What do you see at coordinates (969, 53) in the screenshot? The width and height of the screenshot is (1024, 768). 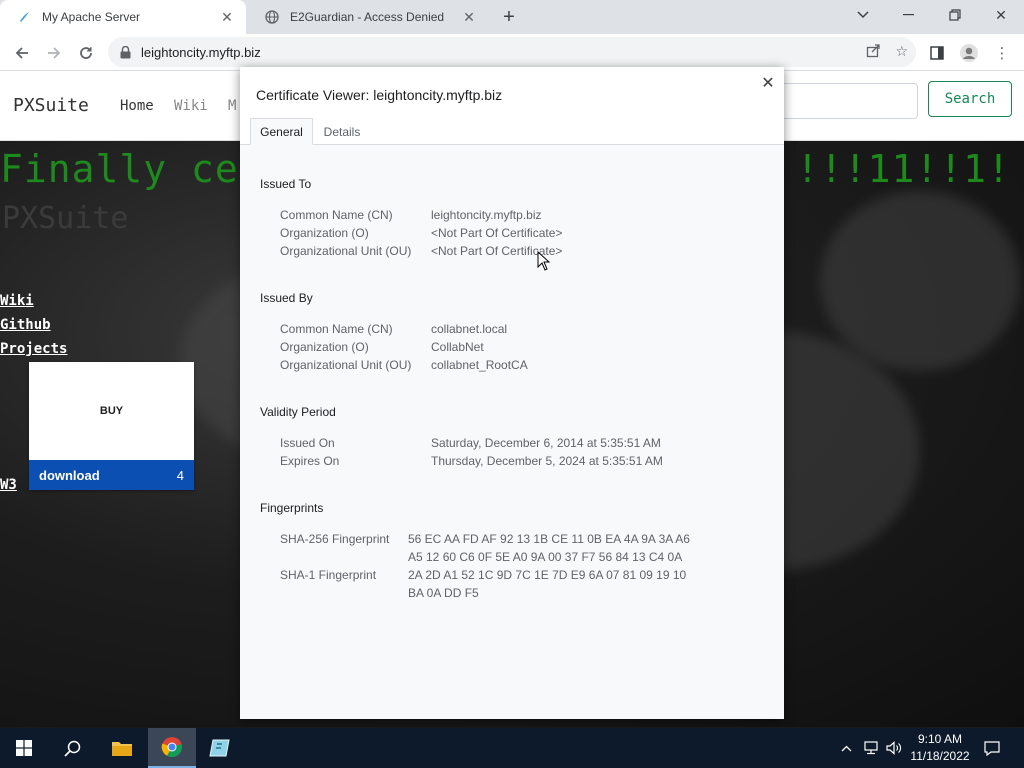 I see `profile-avatar-icon` at bounding box center [969, 53].